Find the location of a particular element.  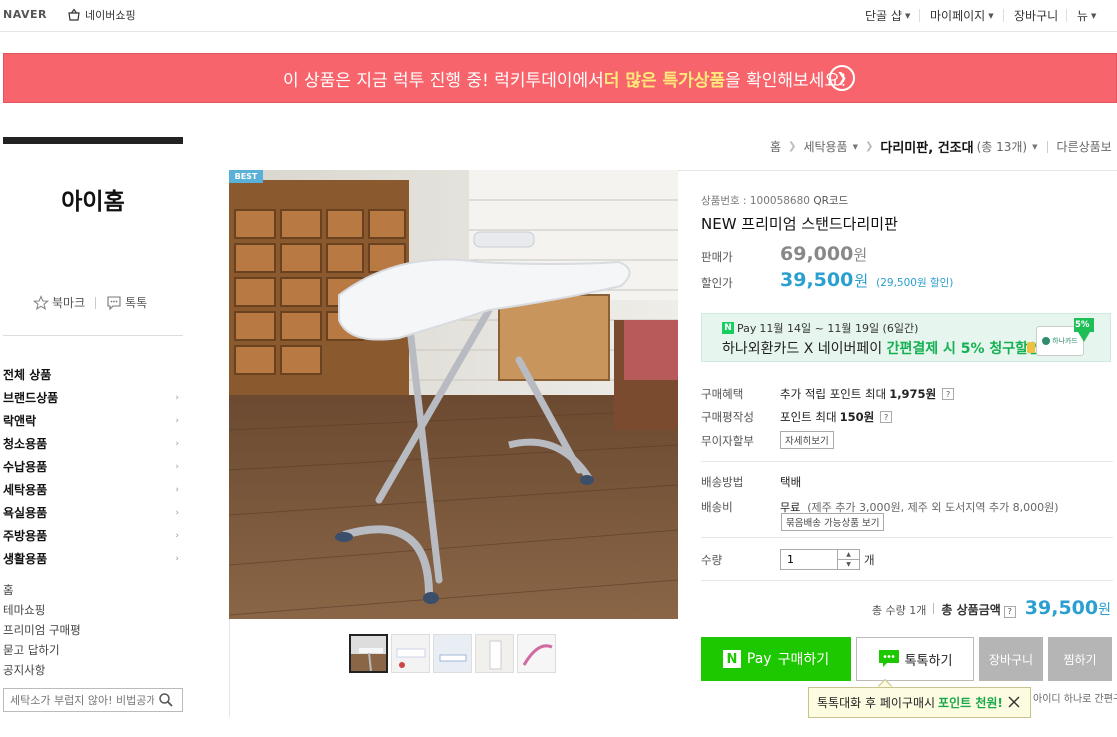

review-value: 포인트 최대 150원? is located at coordinates (836, 417).